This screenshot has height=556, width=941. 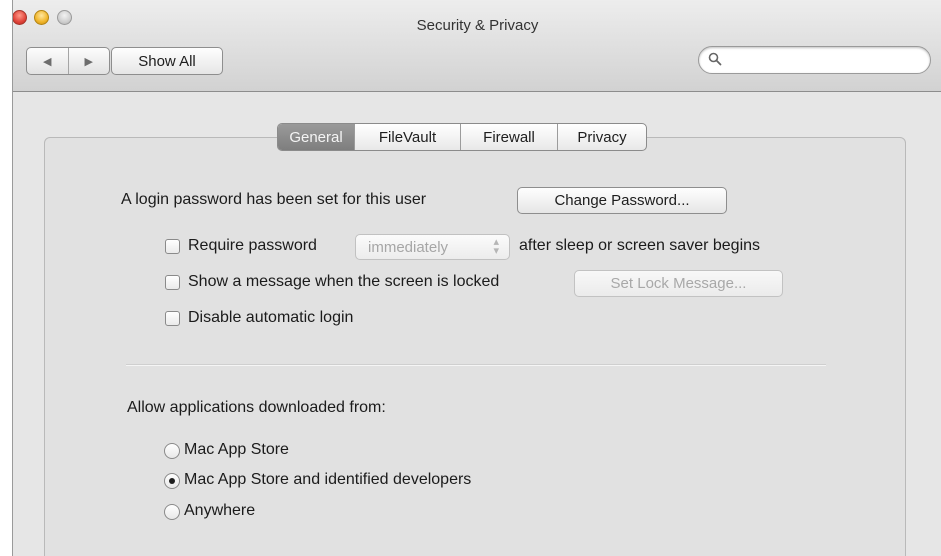 I want to click on require-password-checkbox, so click(x=172, y=246).